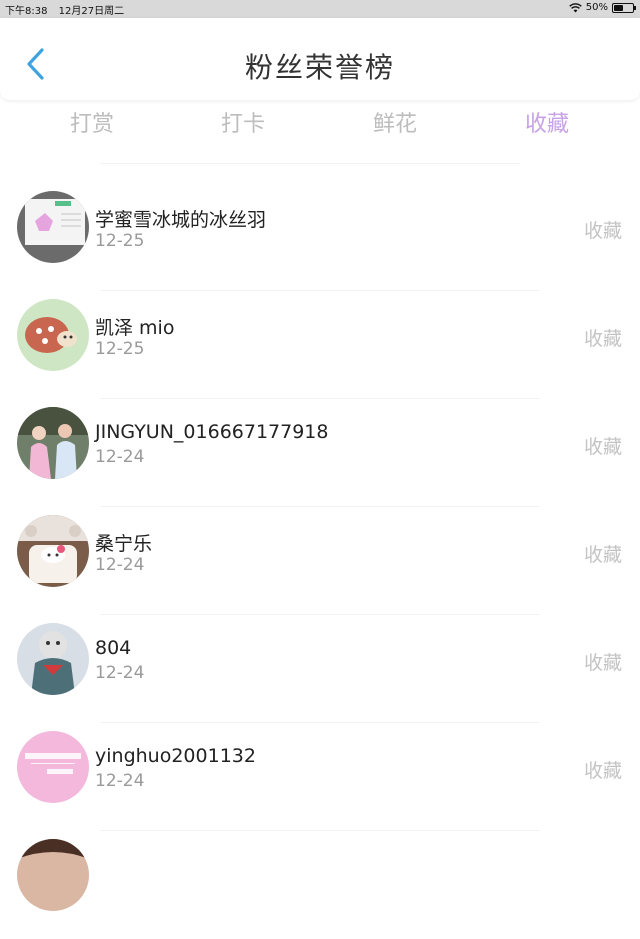  I want to click on list-item: 学蜜雪冰城的冰丝羽 12-25 收藏, so click(320, 237).